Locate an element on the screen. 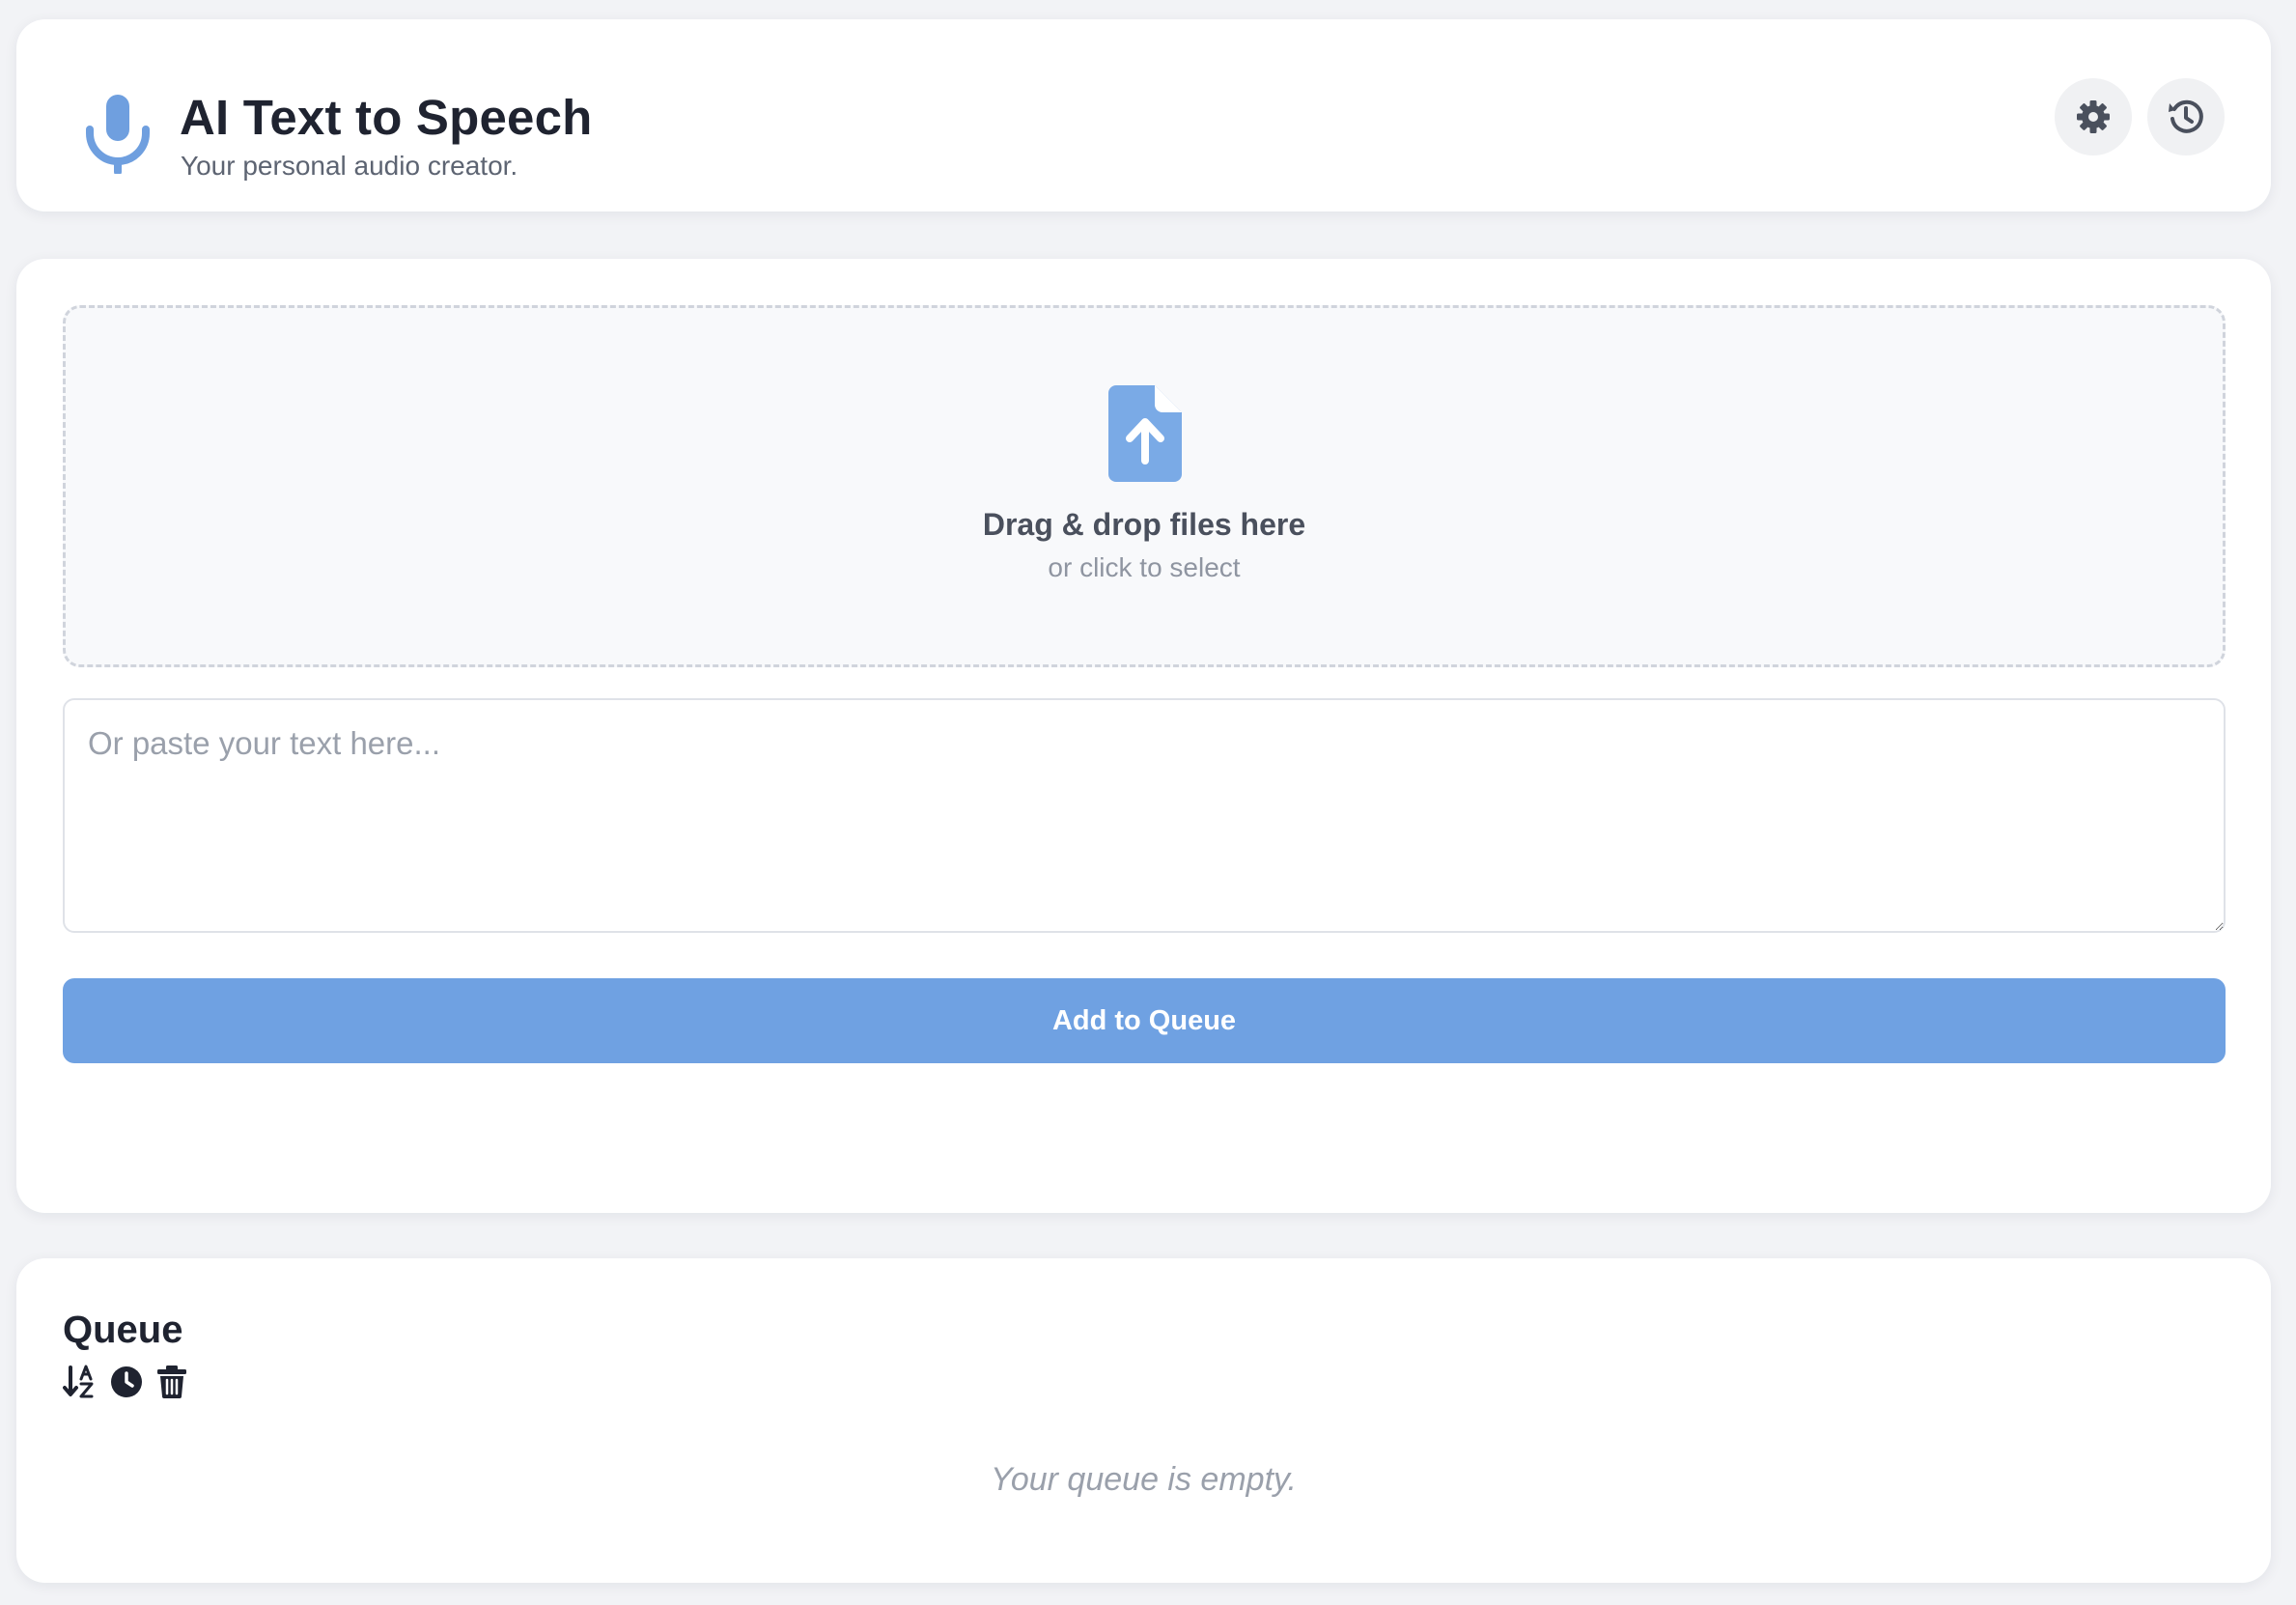 This screenshot has height=1605, width=2296. history-button is located at coordinates (2186, 116).